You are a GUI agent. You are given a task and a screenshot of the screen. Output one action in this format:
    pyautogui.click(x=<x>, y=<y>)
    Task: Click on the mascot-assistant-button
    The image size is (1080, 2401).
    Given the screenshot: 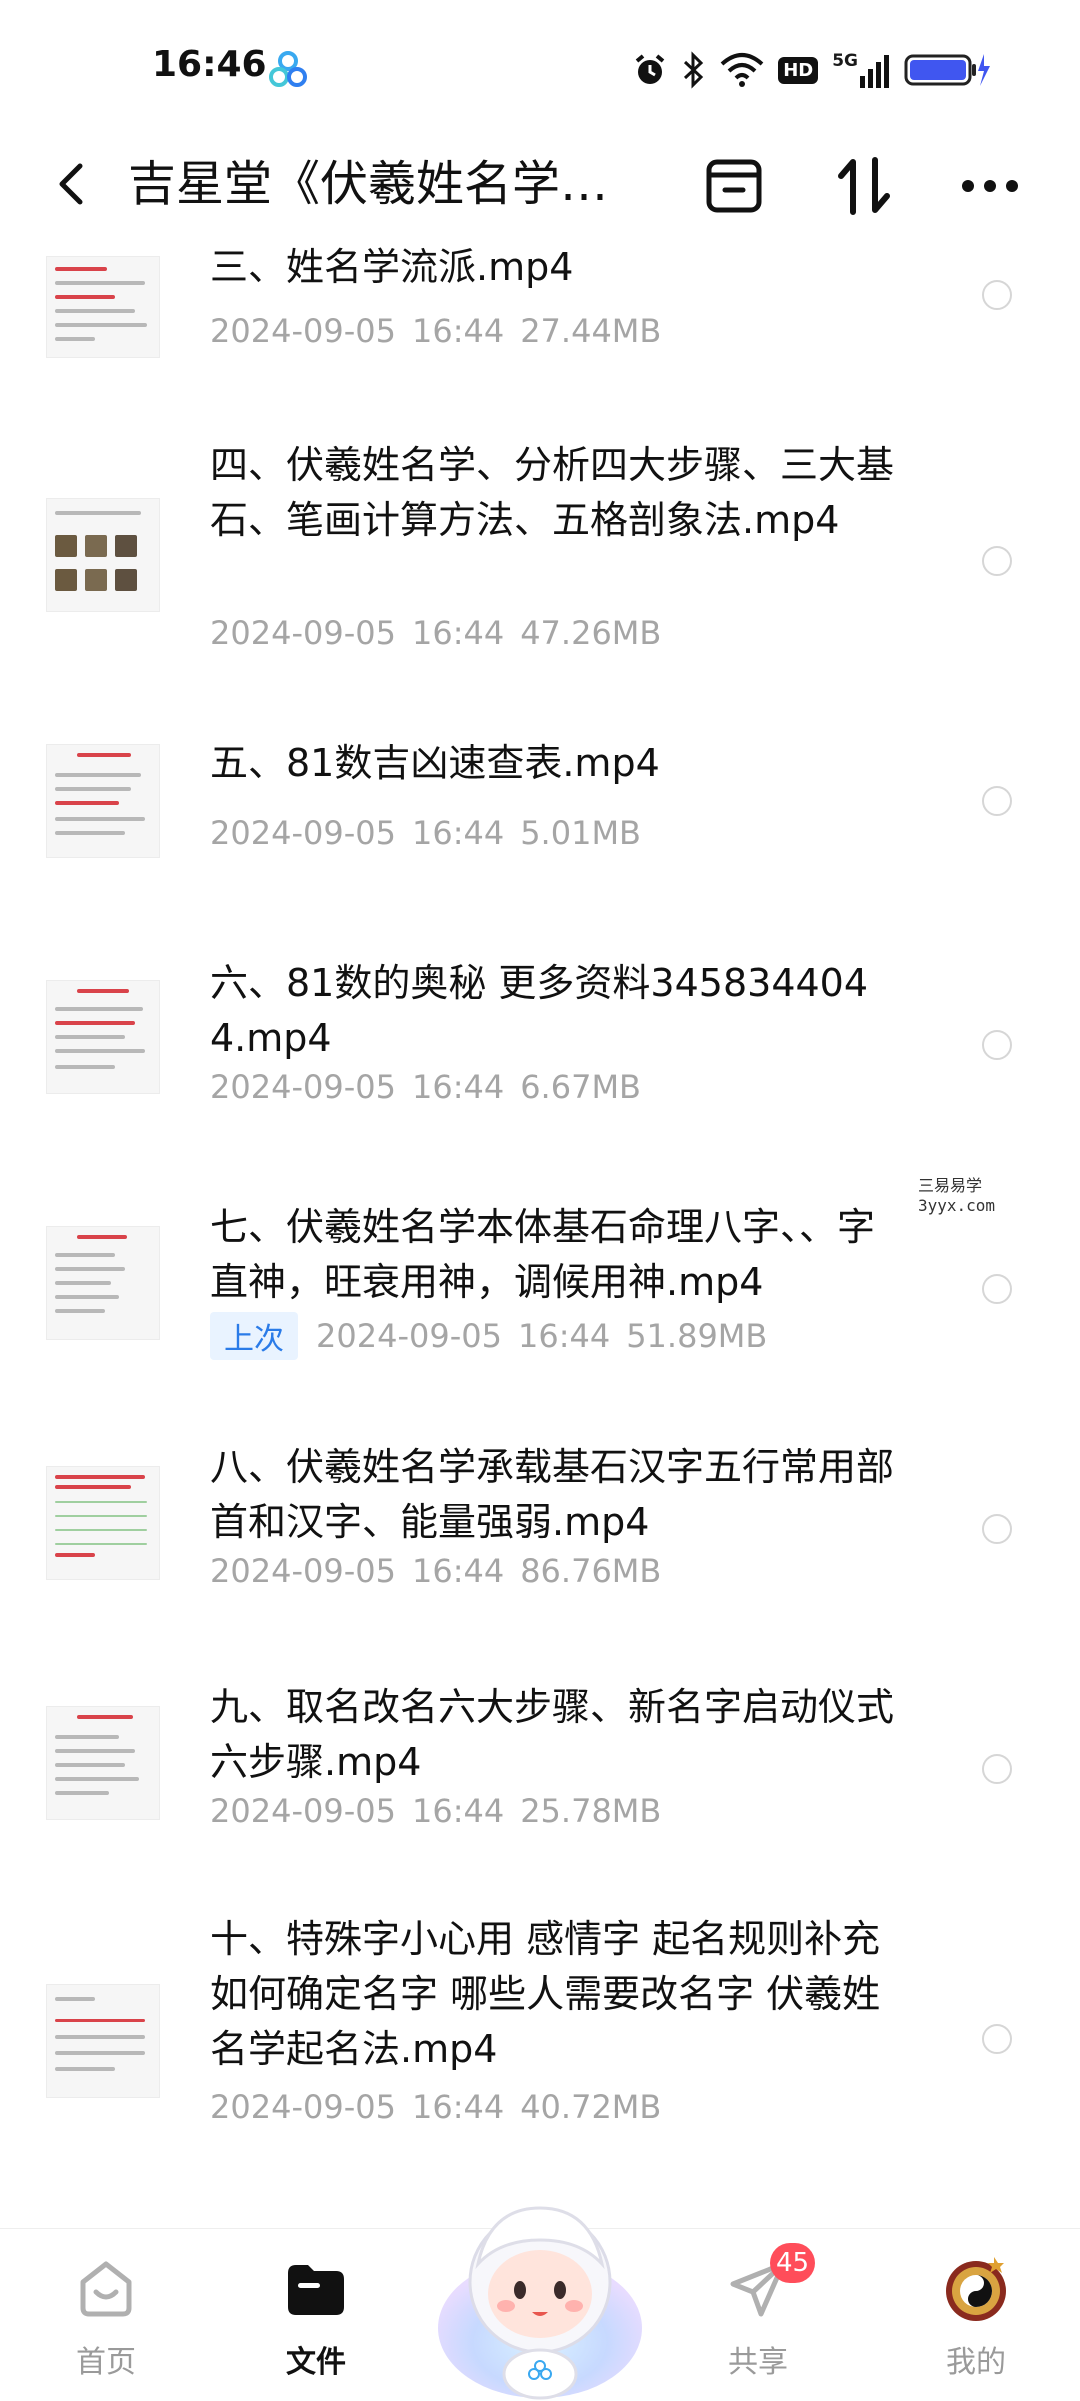 What is the action you would take?
    pyautogui.click(x=540, y=2289)
    